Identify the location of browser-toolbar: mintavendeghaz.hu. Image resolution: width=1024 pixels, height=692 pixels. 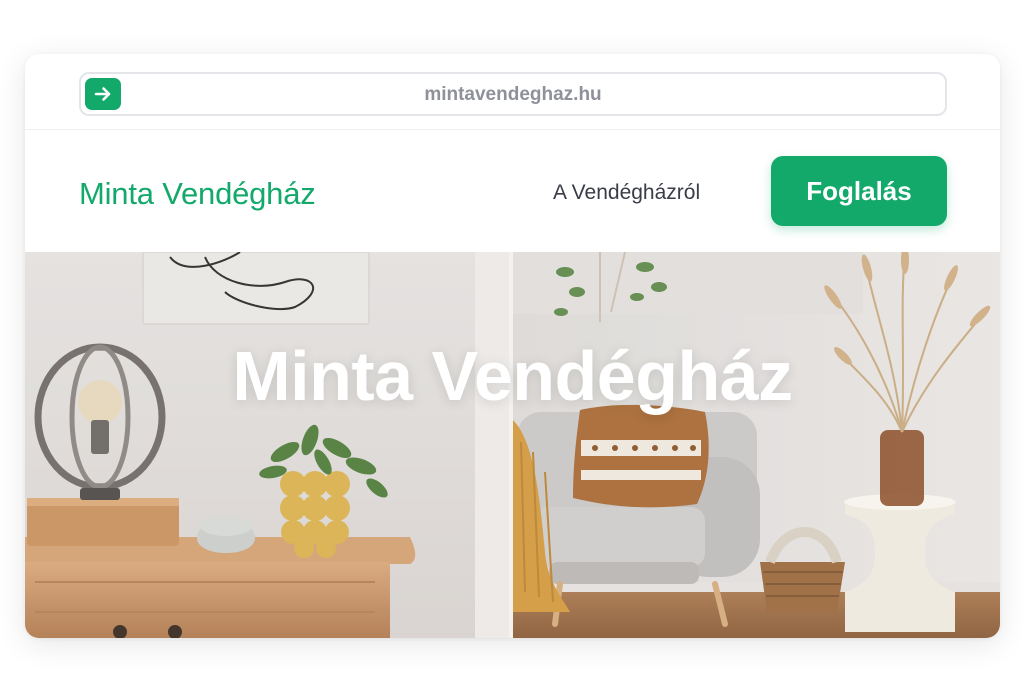
(512, 92).